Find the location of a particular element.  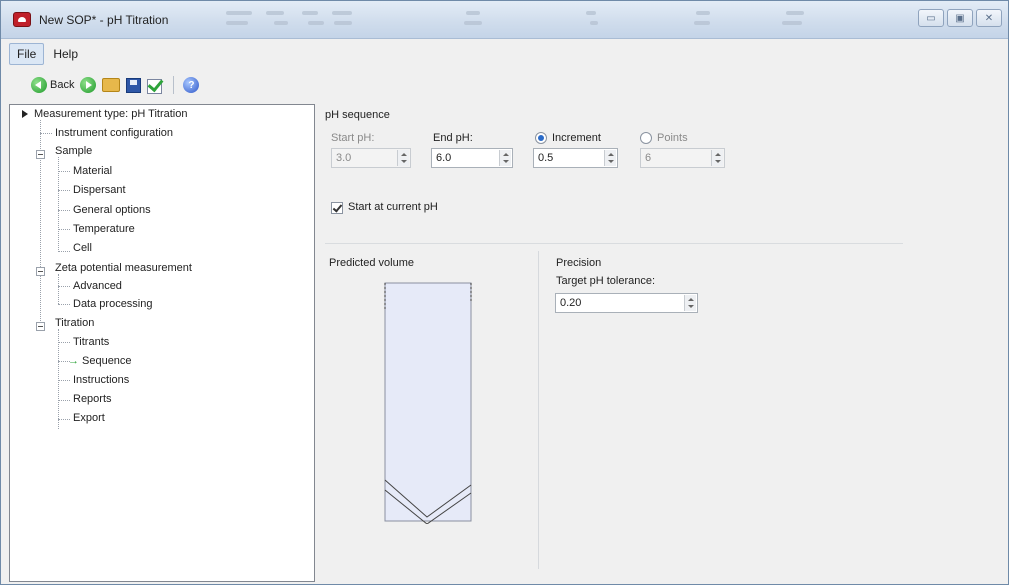

section-divider is located at coordinates (538, 410).